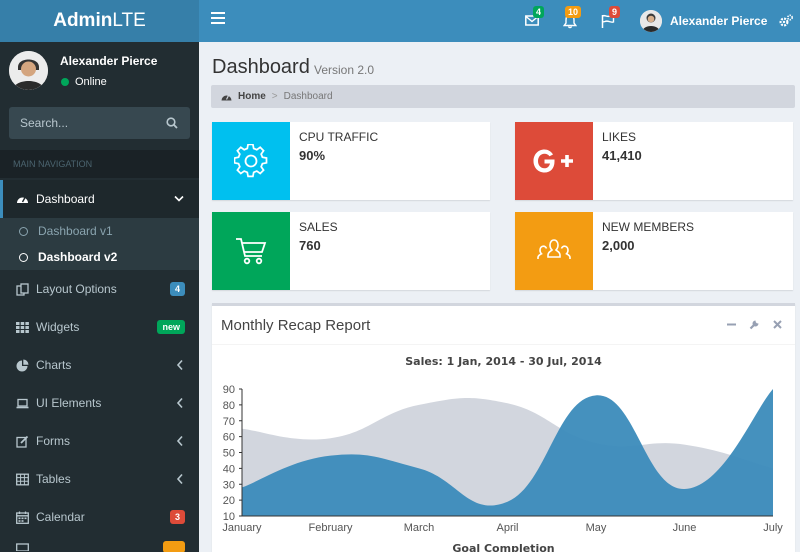 This screenshot has height=552, width=800. I want to click on box-tools, so click(754, 324).